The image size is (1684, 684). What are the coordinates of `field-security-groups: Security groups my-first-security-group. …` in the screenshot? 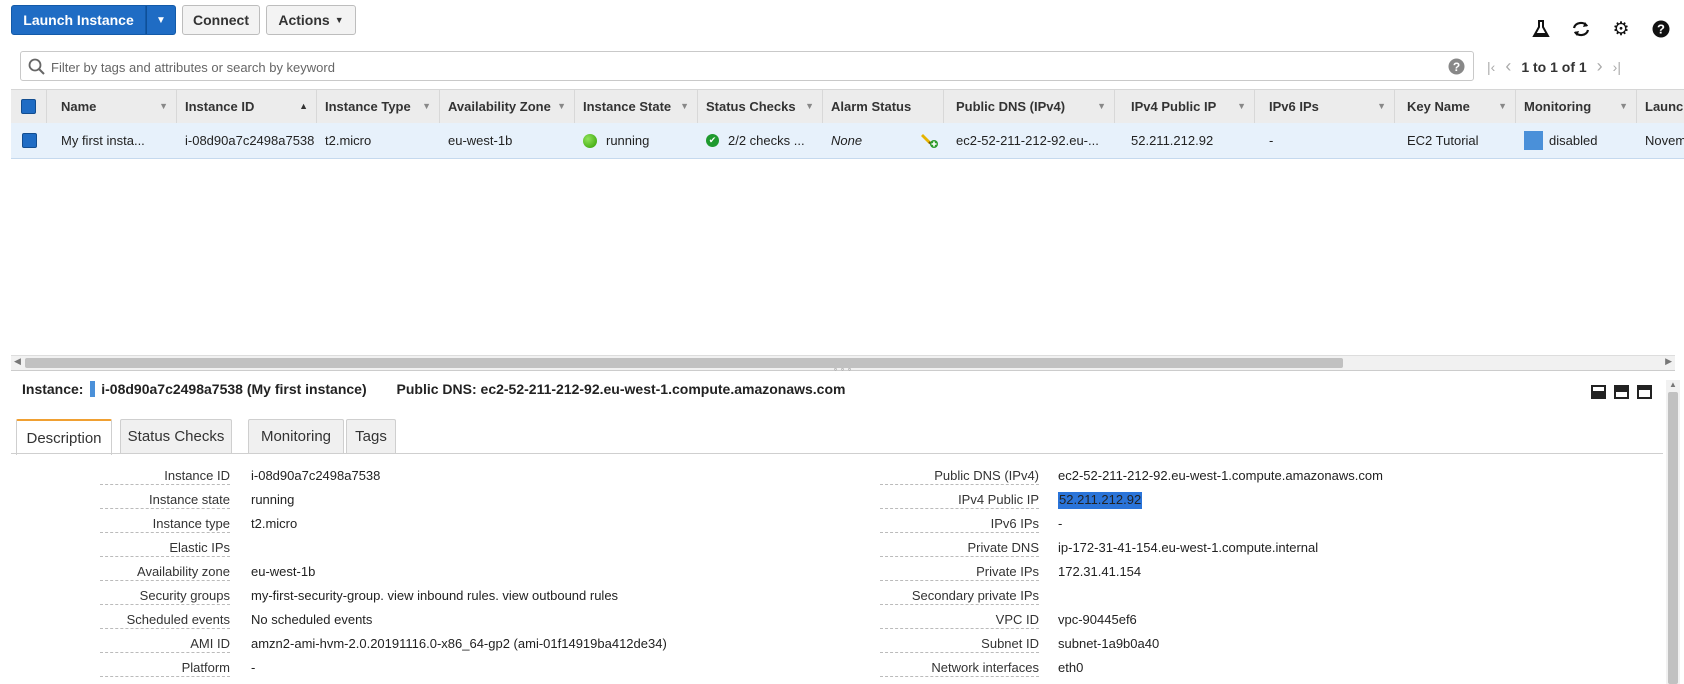 It's located at (359, 596).